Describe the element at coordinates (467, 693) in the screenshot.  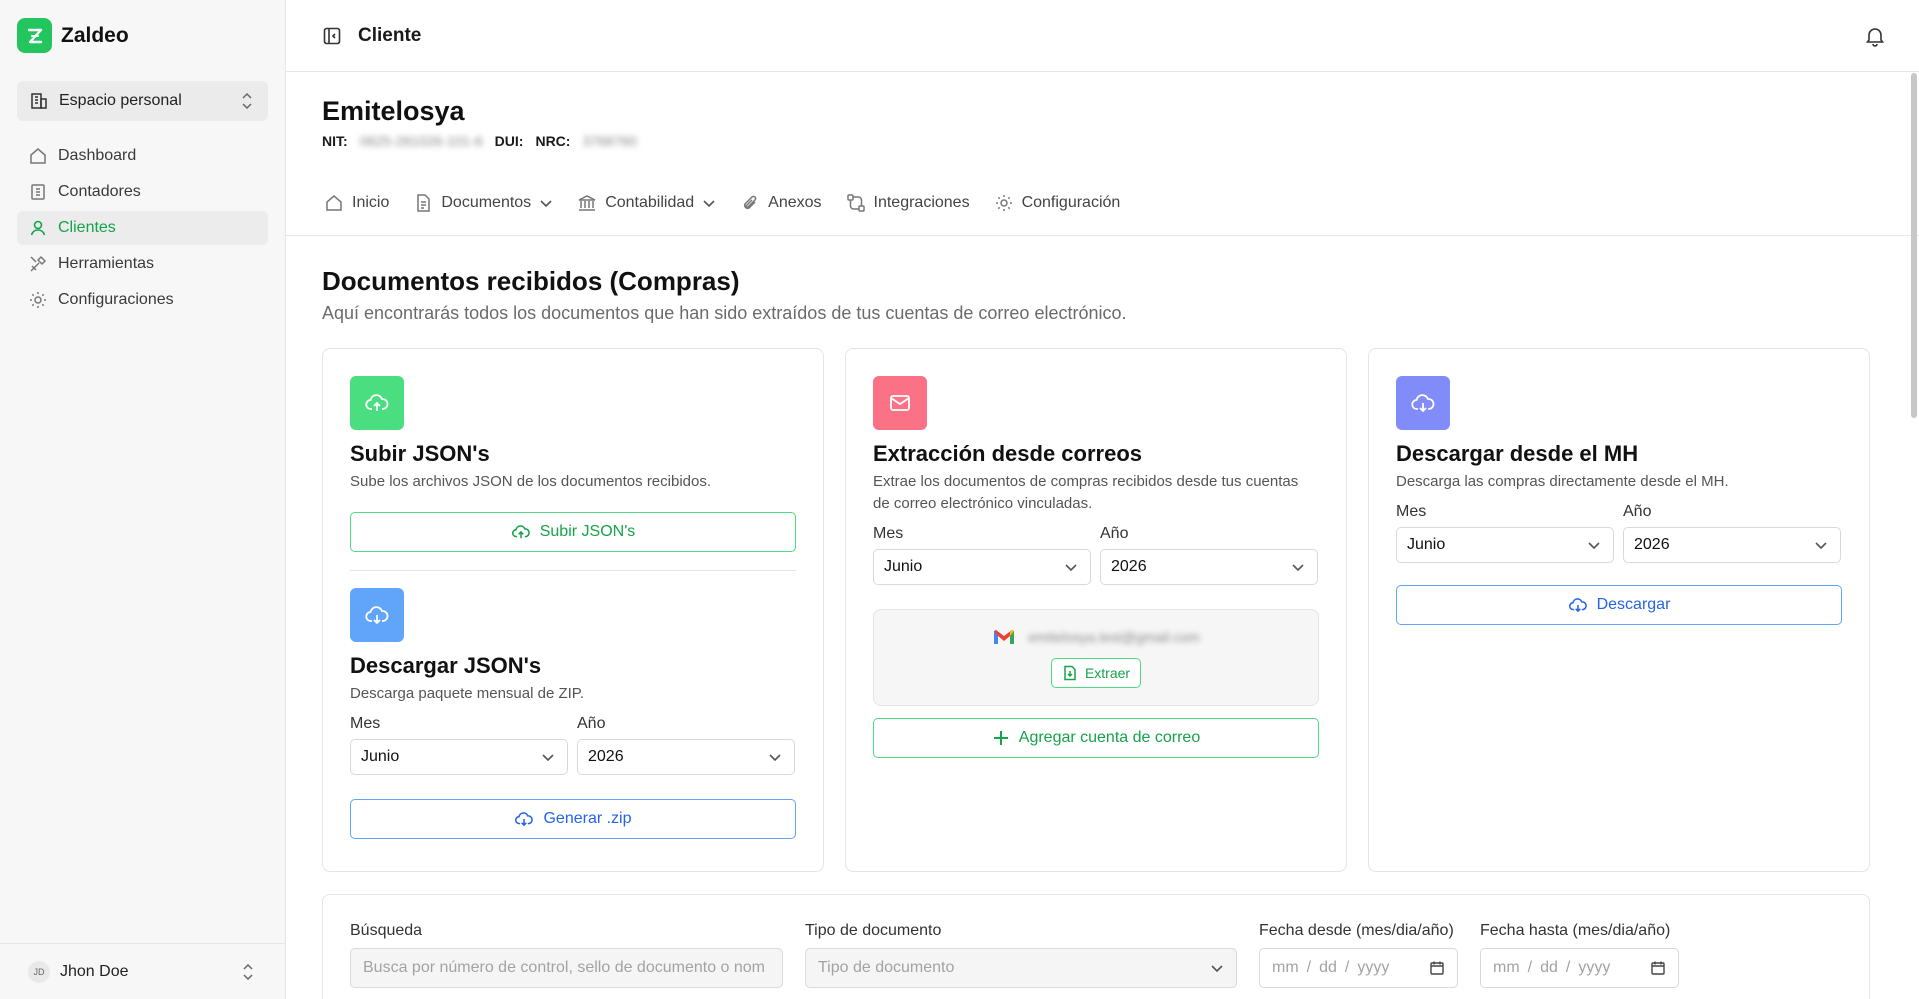
I see `card-description: Descarga paquete mensual de ZIP.` at that location.